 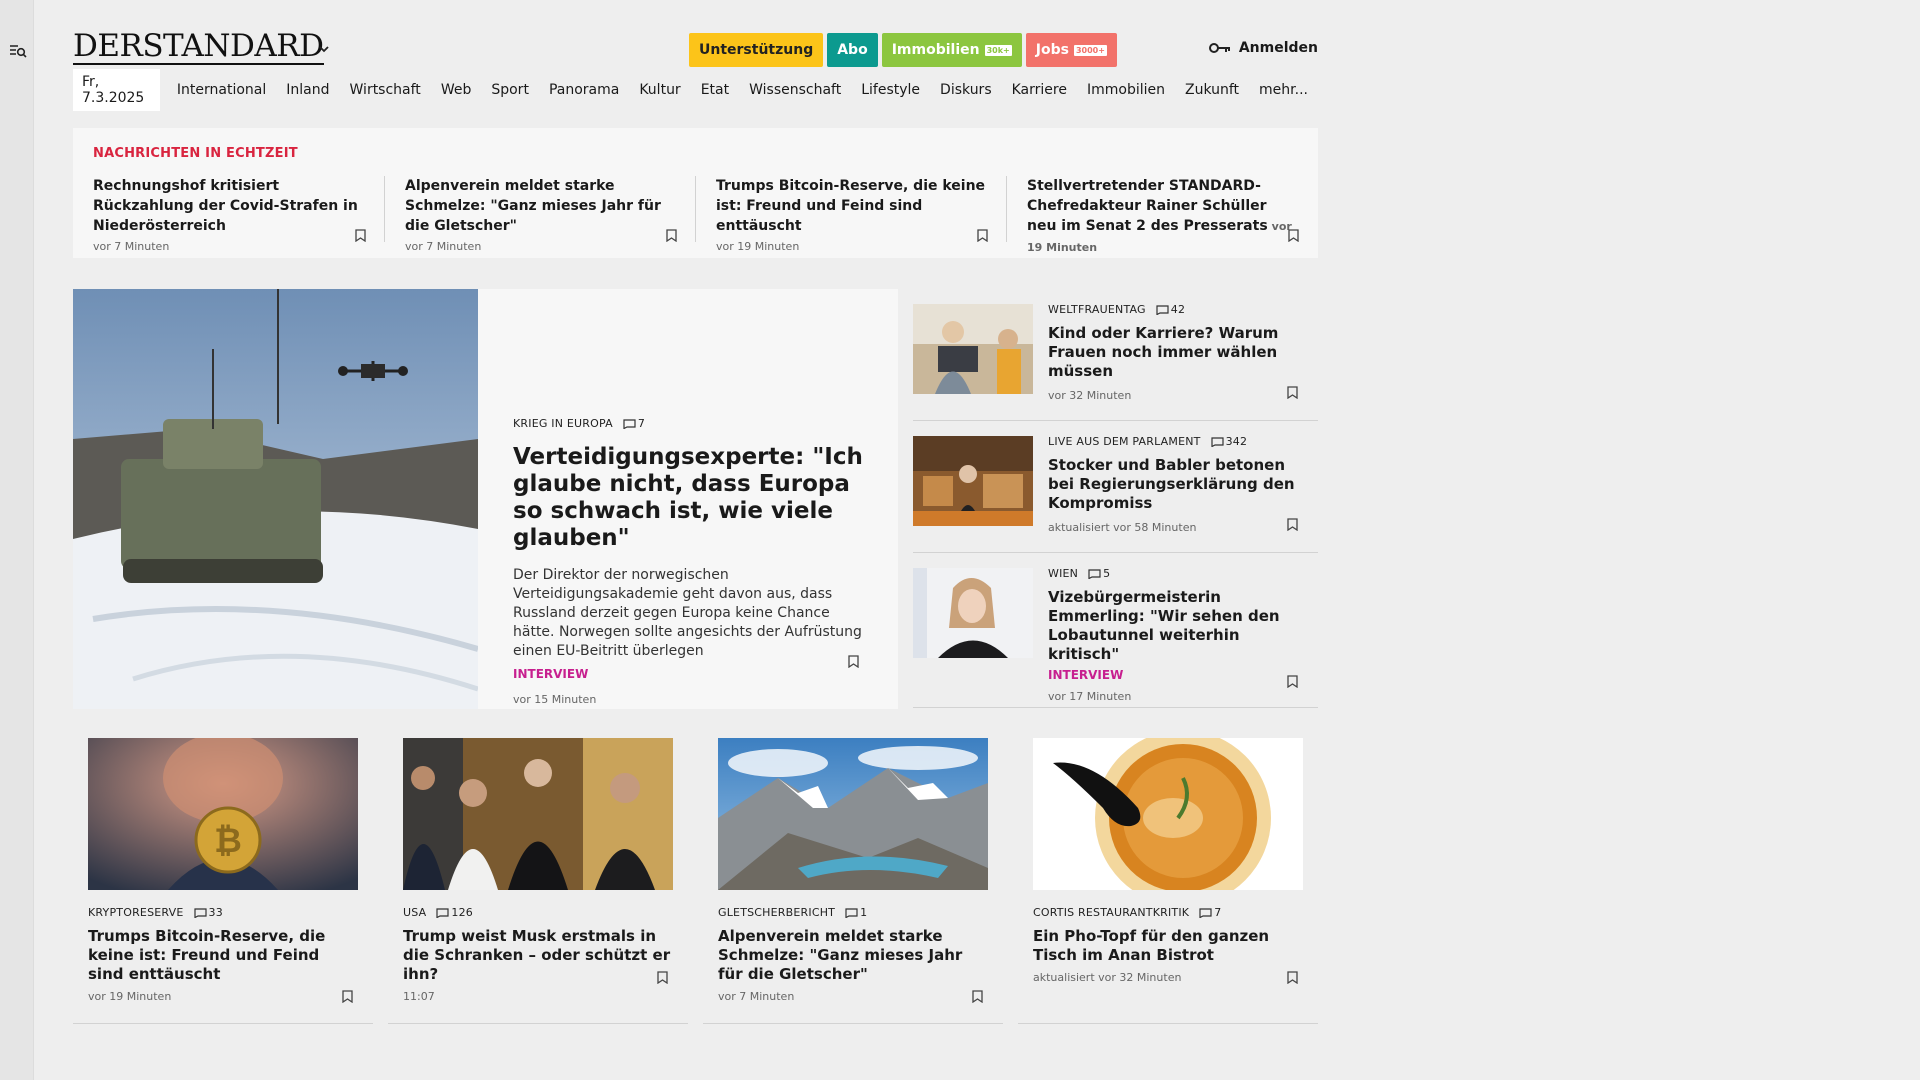 I want to click on nav-item-immobilien: Immobilien, so click(x=1126, y=90).